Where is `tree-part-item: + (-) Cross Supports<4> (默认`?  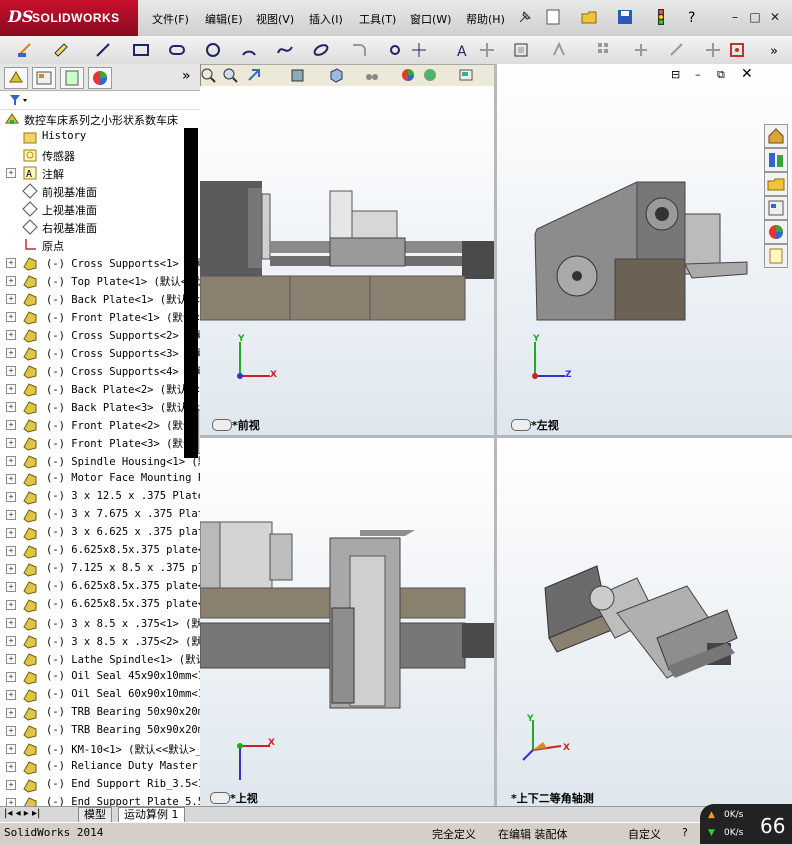
tree-part-item: + (-) Cross Supports<4> (默认 is located at coordinates (100, 371).